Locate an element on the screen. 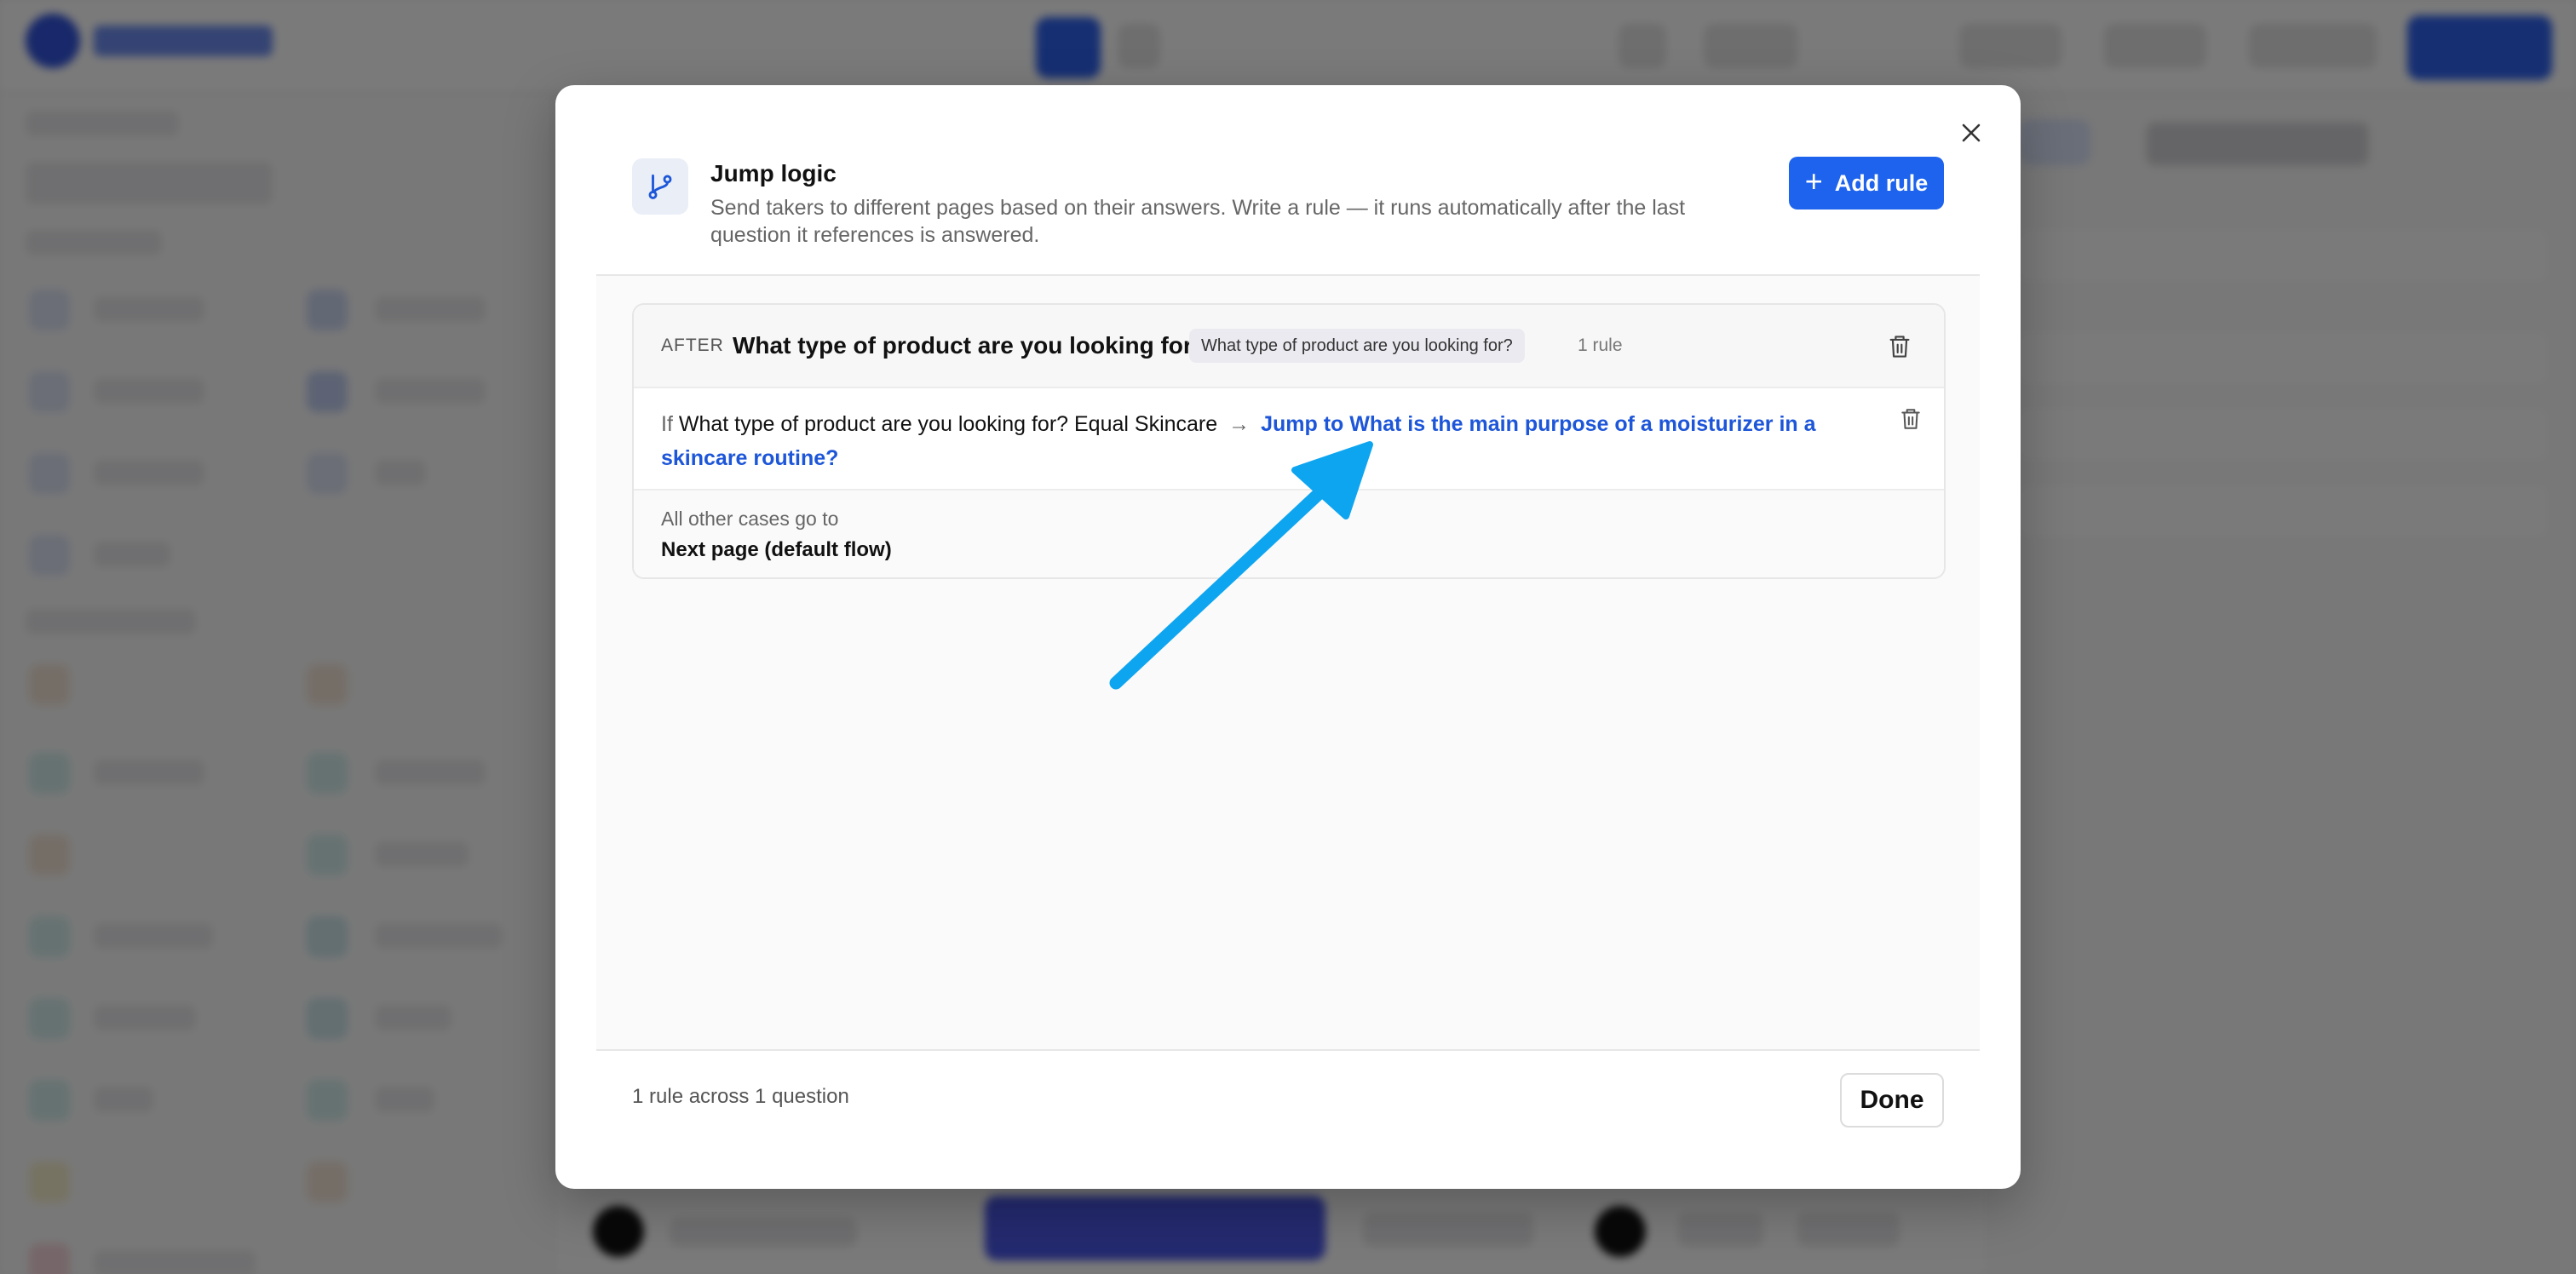  branch-icon is located at coordinates (660, 186).